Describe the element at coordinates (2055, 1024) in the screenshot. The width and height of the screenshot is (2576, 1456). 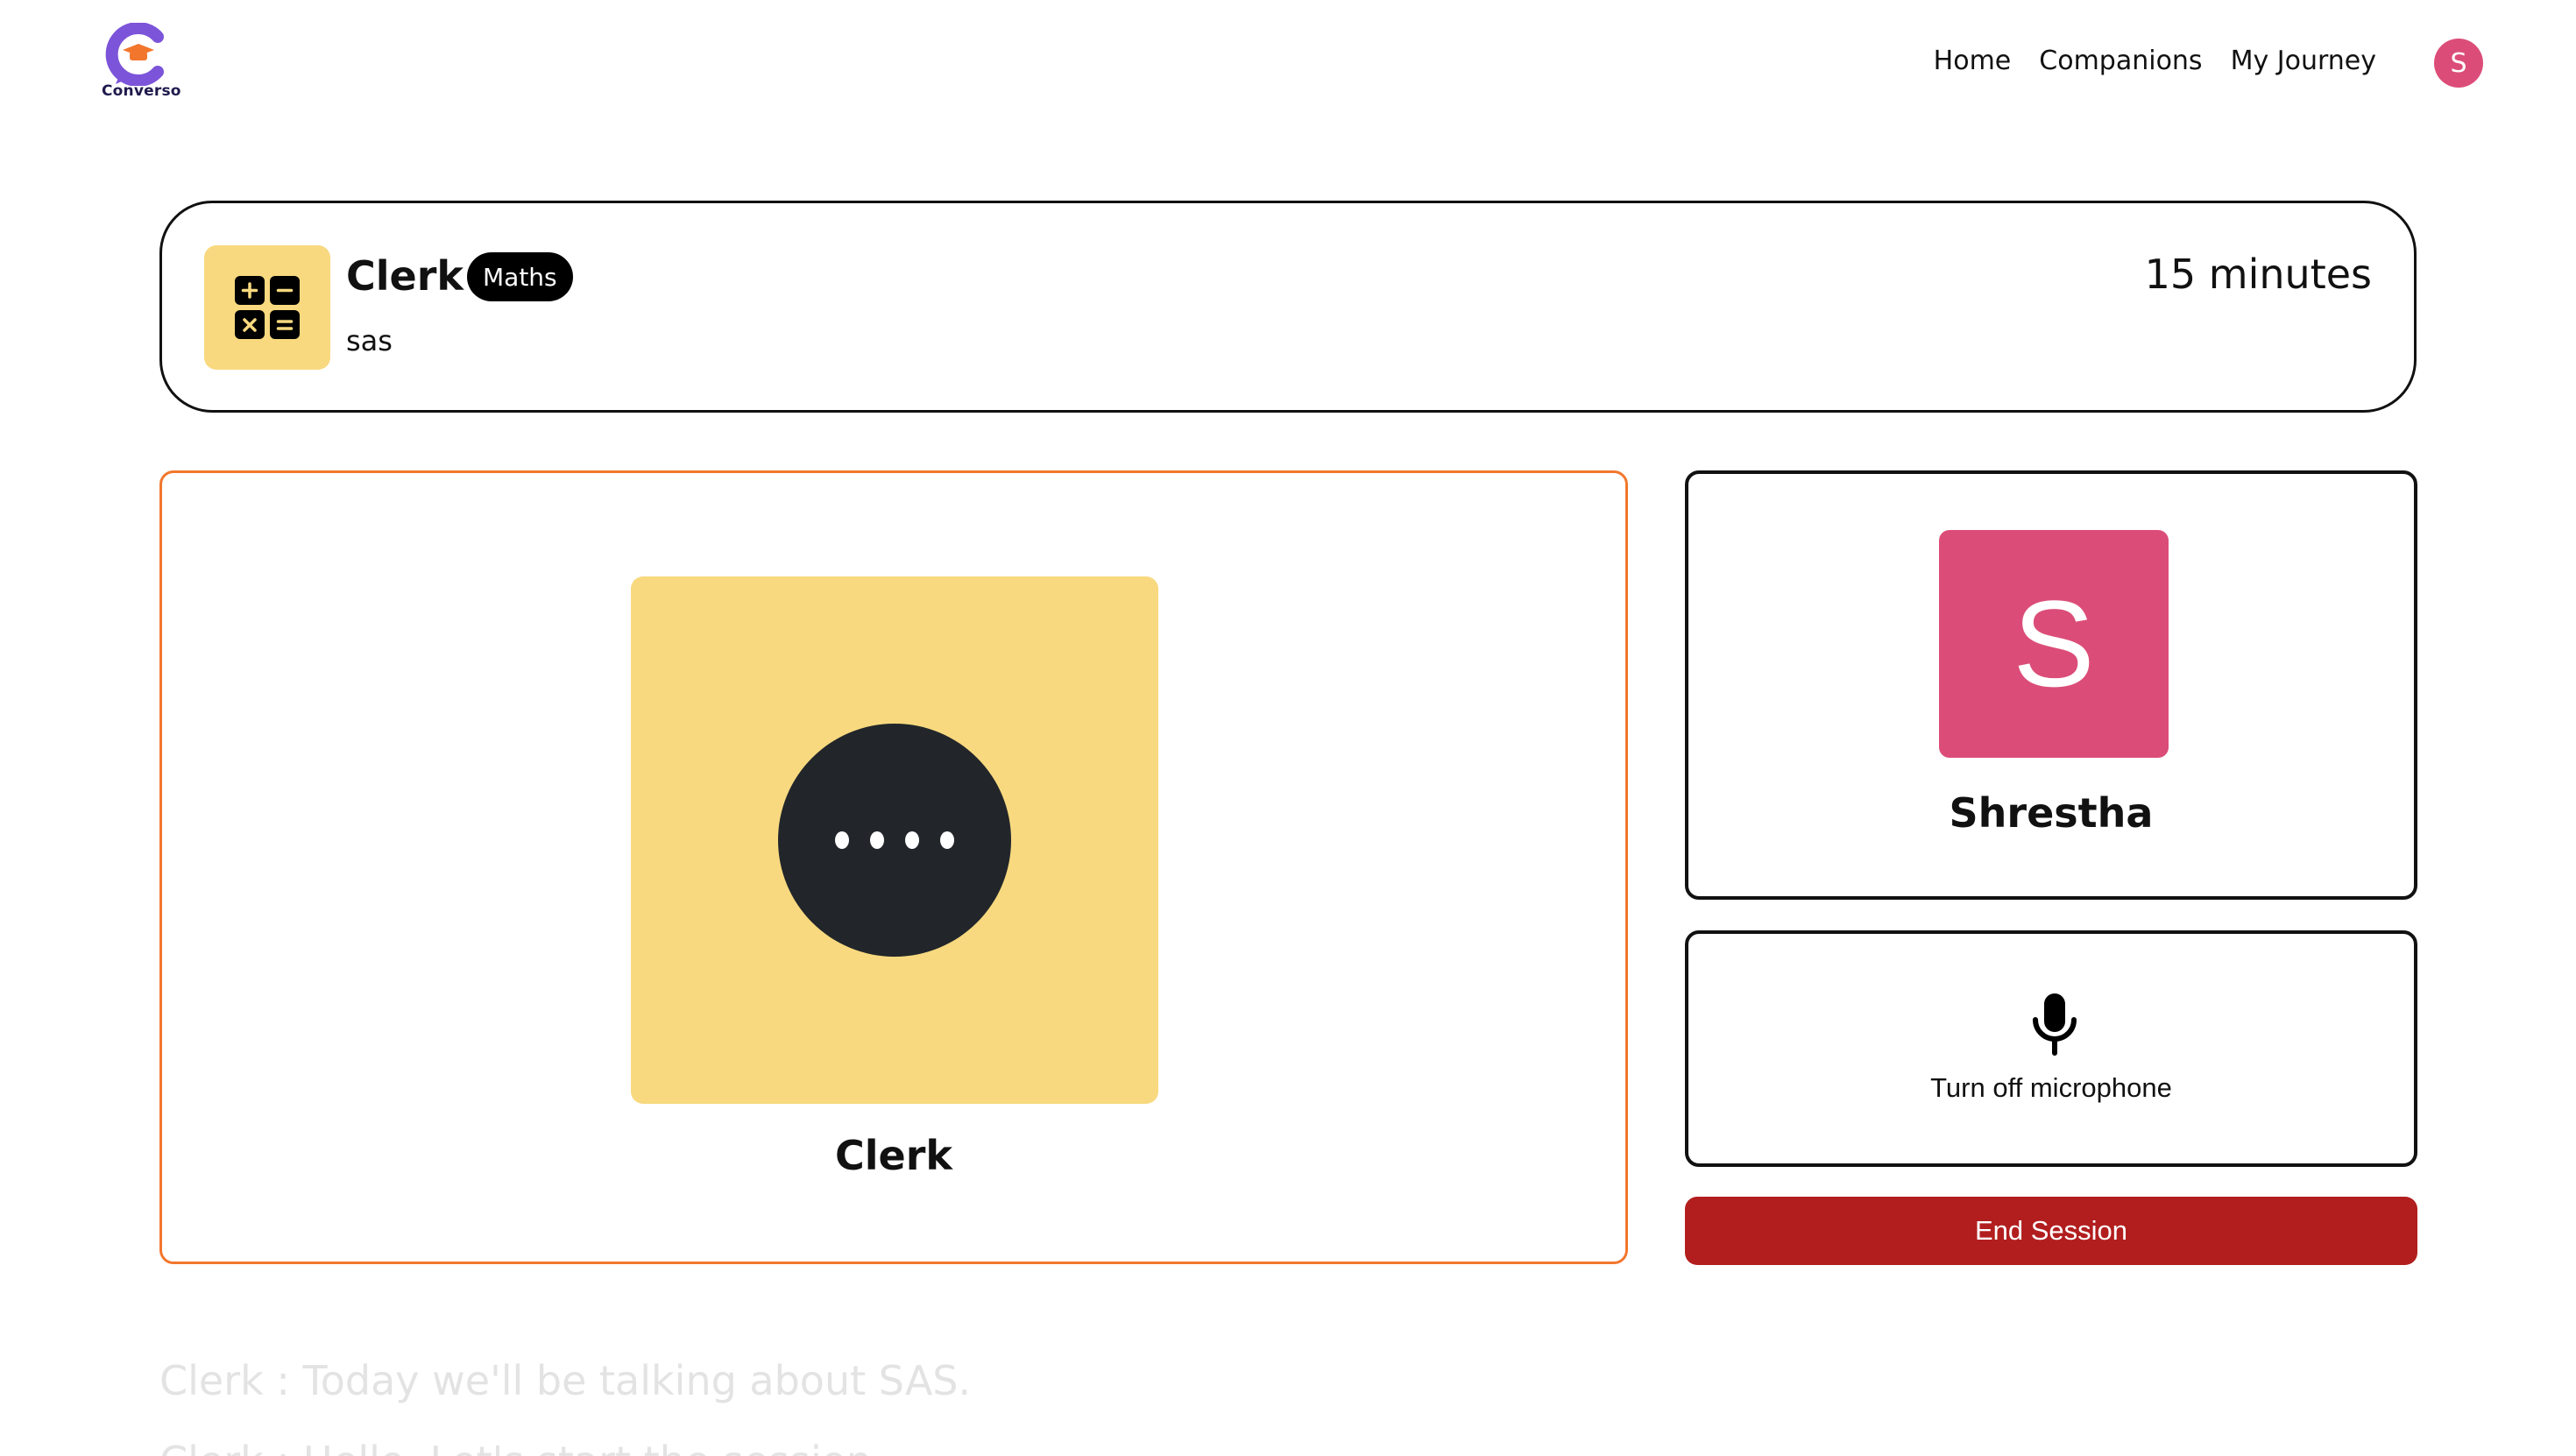
I see `microphone-icon` at that location.